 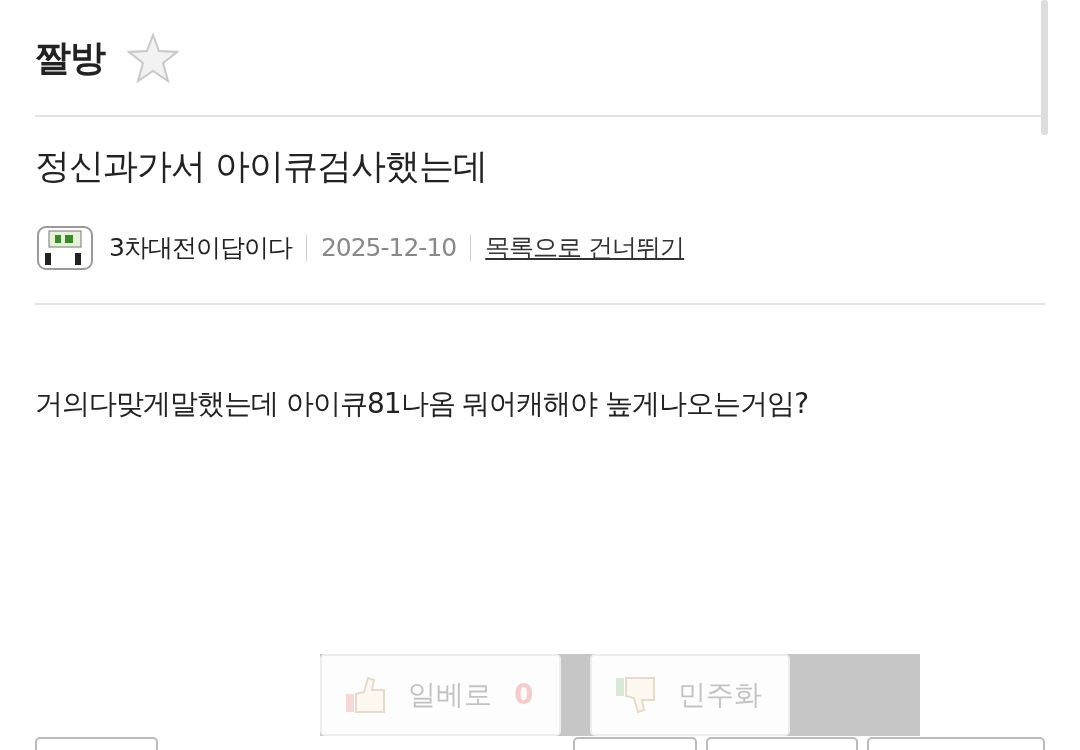 I want to click on thumbs-down-icon, so click(x=635, y=695).